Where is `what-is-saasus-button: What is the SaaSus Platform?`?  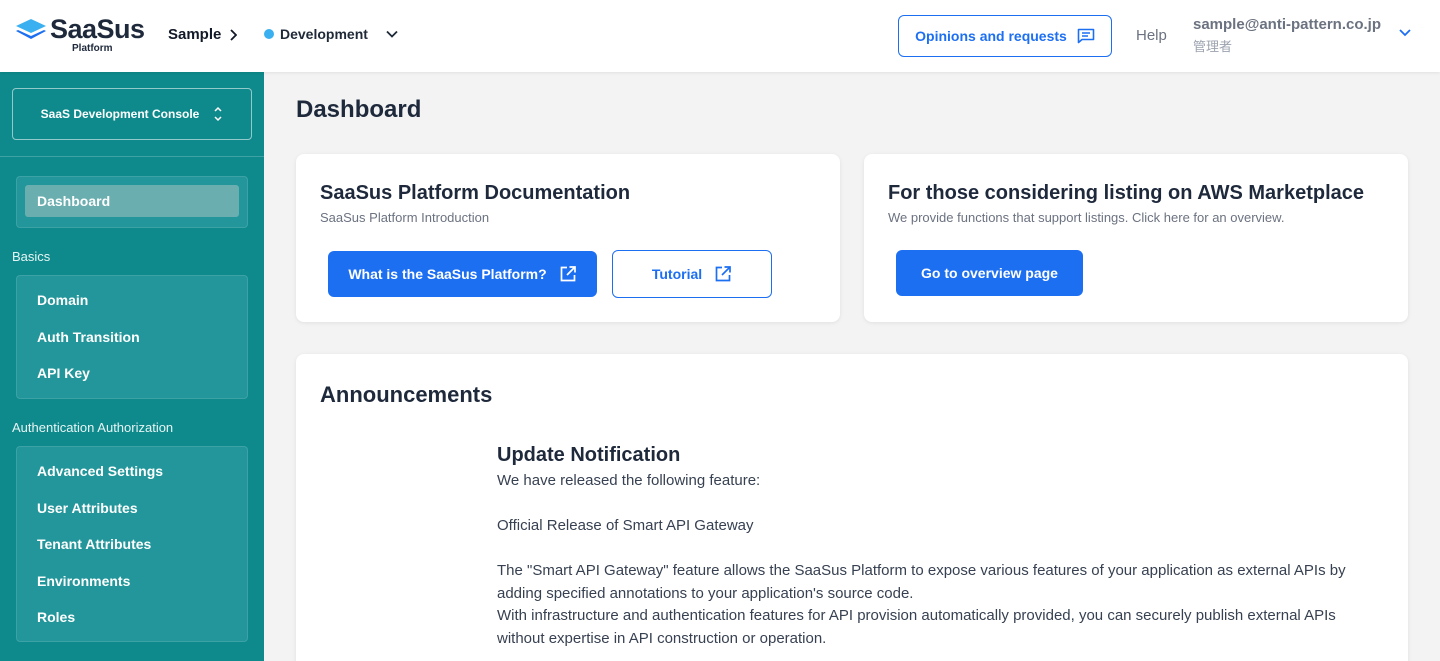 what-is-saasus-button: What is the SaaSus Platform? is located at coordinates (462, 274).